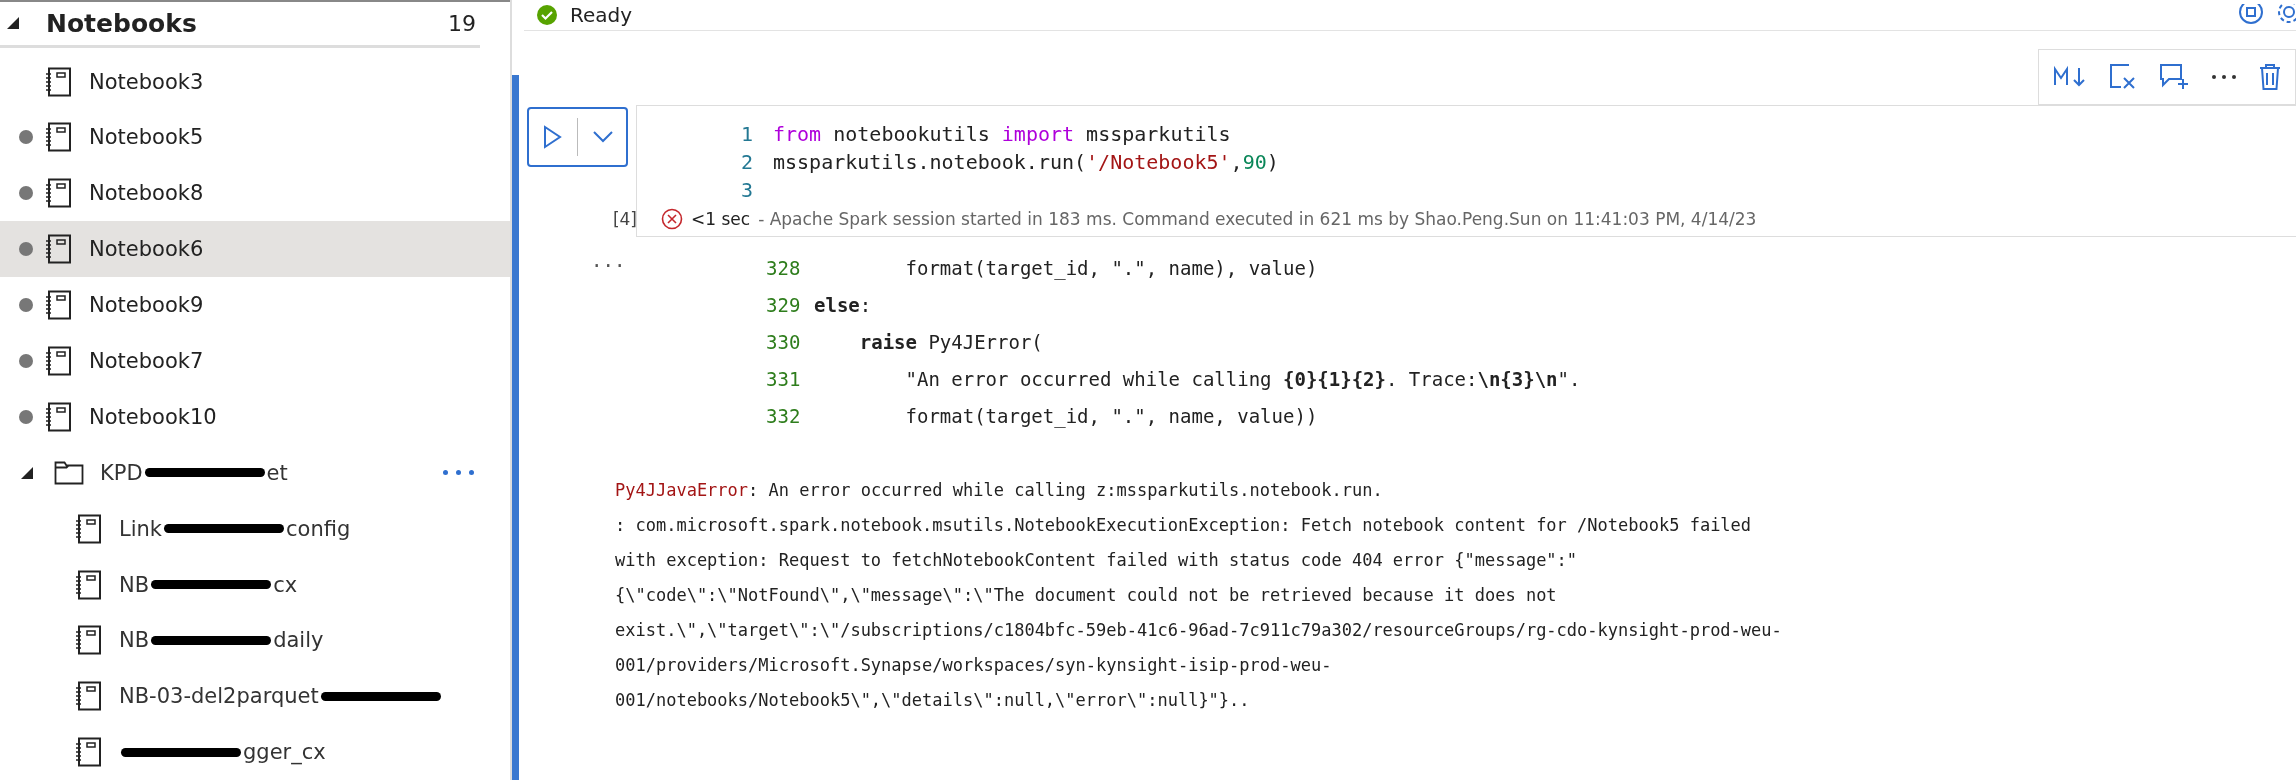  Describe the element at coordinates (601, 15) in the screenshot. I see `status-text: Ready` at that location.